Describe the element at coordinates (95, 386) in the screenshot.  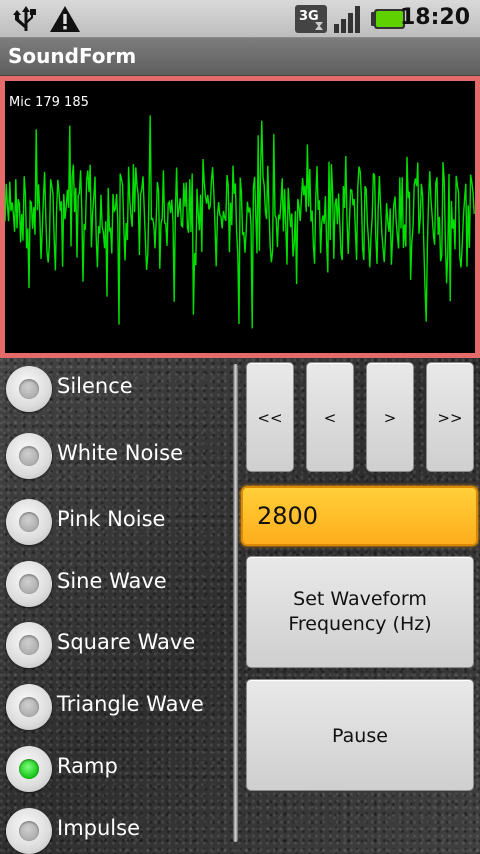
I see `radio-label: Silence` at that location.